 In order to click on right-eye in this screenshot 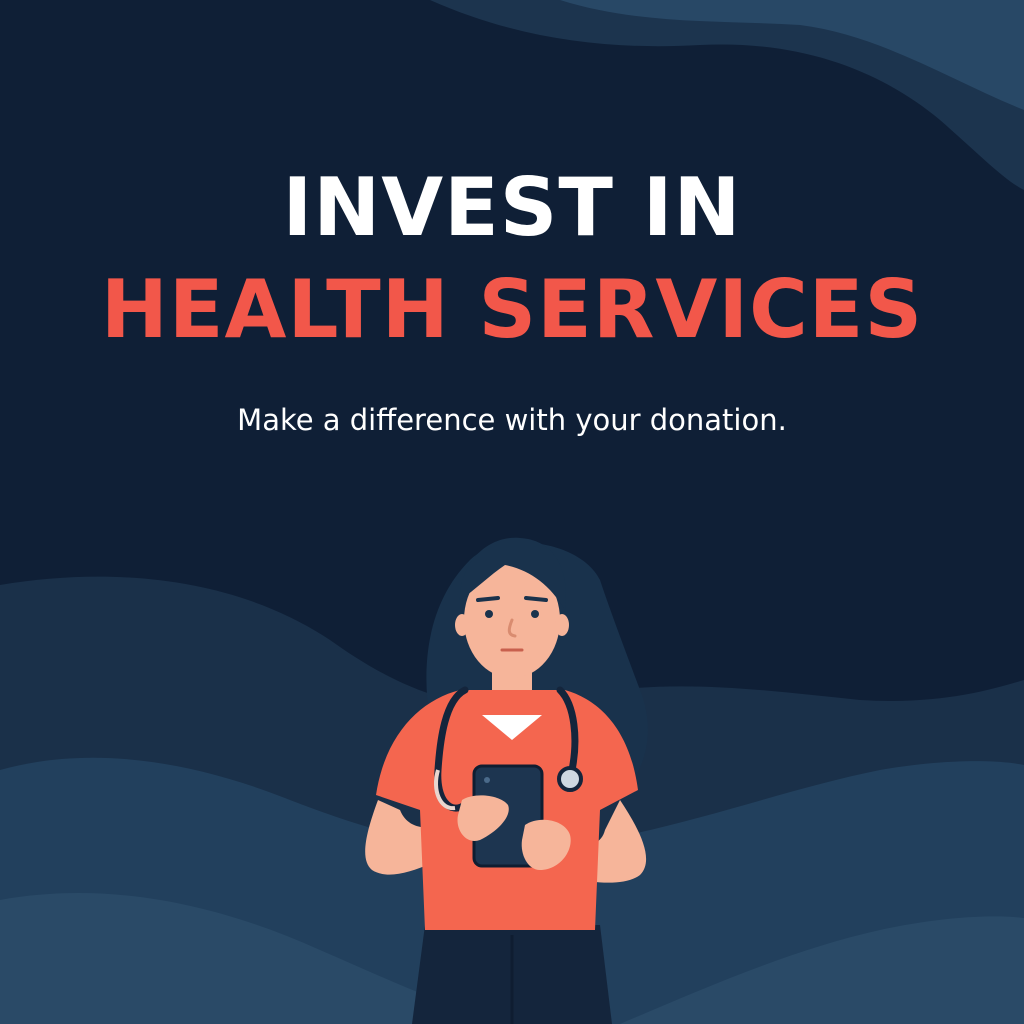, I will do `click(535, 614)`.